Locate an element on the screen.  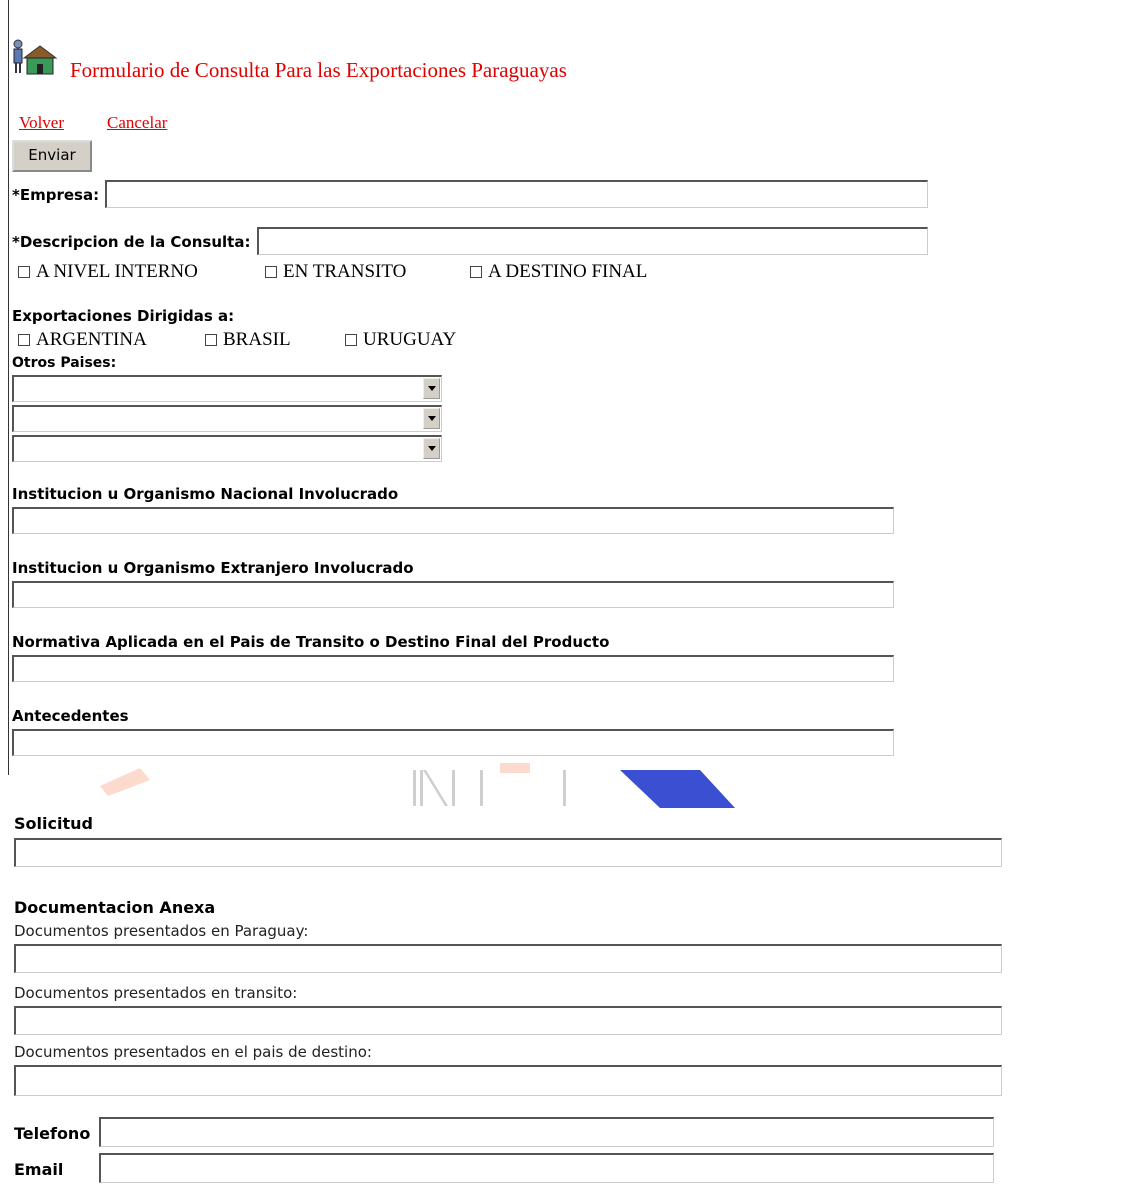
enviar-button: Enviar is located at coordinates (52, 156).